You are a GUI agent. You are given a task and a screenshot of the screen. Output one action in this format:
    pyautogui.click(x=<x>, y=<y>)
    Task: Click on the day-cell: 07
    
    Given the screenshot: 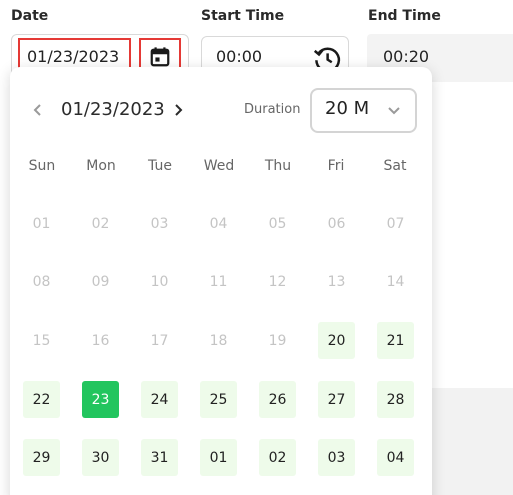 What is the action you would take?
    pyautogui.click(x=395, y=223)
    